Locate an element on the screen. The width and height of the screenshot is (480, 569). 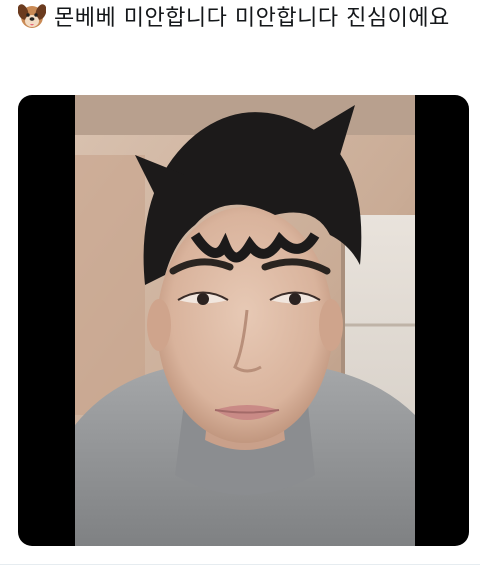
tweet-text-block: 몬베베 미안합니다 미안합니다 진심이에요 is located at coordinates (242, 18).